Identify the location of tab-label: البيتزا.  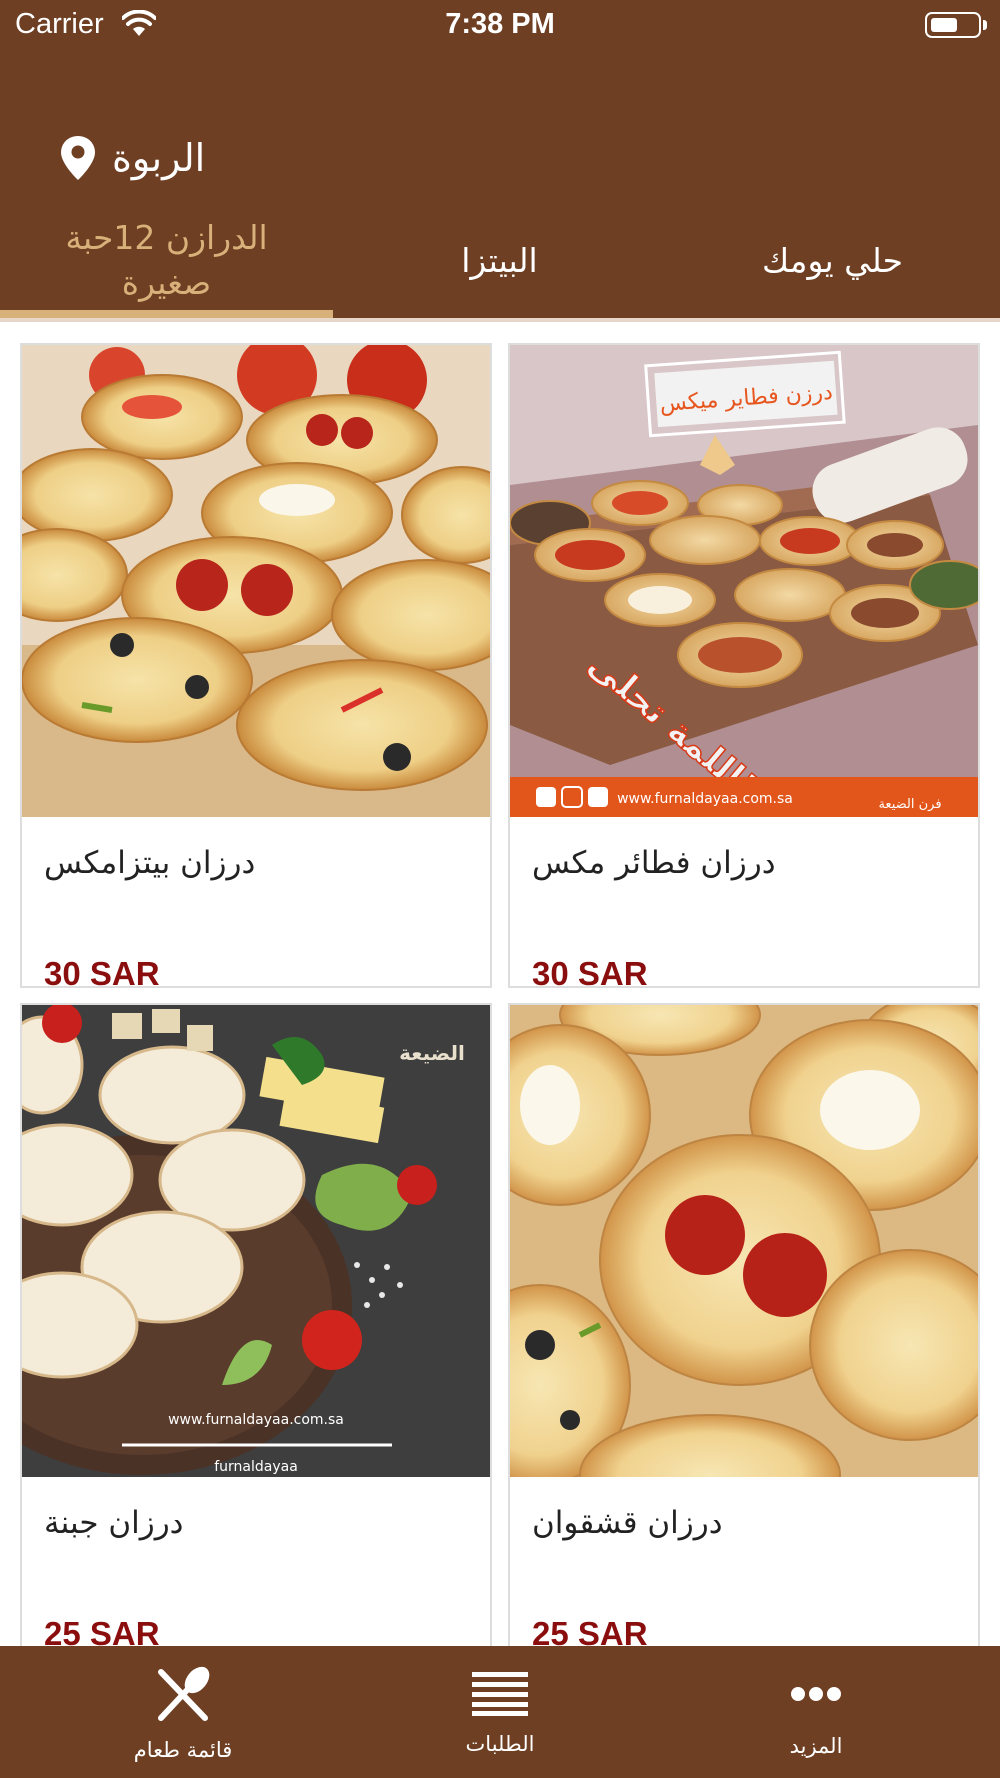
(499, 260).